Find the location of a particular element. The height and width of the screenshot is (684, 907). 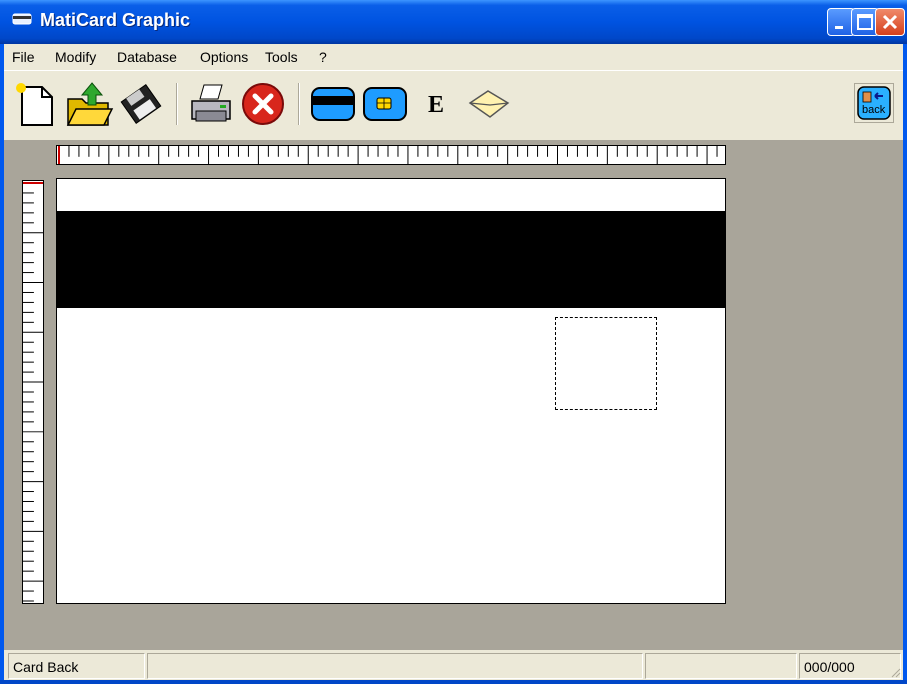

menu-database: Database is located at coordinates (147, 57).